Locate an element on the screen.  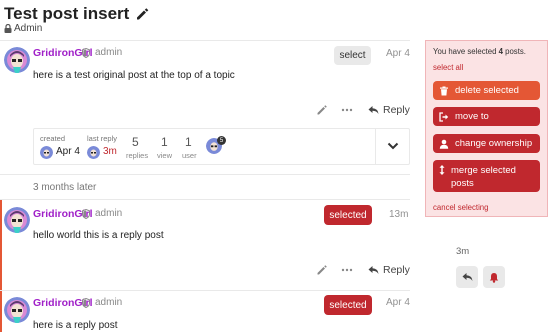
select-all-link: select all is located at coordinates (448, 67).